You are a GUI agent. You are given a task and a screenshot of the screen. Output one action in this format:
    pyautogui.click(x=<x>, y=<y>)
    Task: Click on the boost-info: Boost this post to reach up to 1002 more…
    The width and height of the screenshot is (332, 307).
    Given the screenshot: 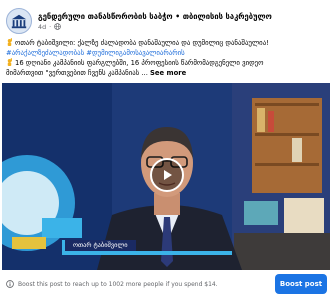 What is the action you would take?
    pyautogui.click(x=112, y=284)
    